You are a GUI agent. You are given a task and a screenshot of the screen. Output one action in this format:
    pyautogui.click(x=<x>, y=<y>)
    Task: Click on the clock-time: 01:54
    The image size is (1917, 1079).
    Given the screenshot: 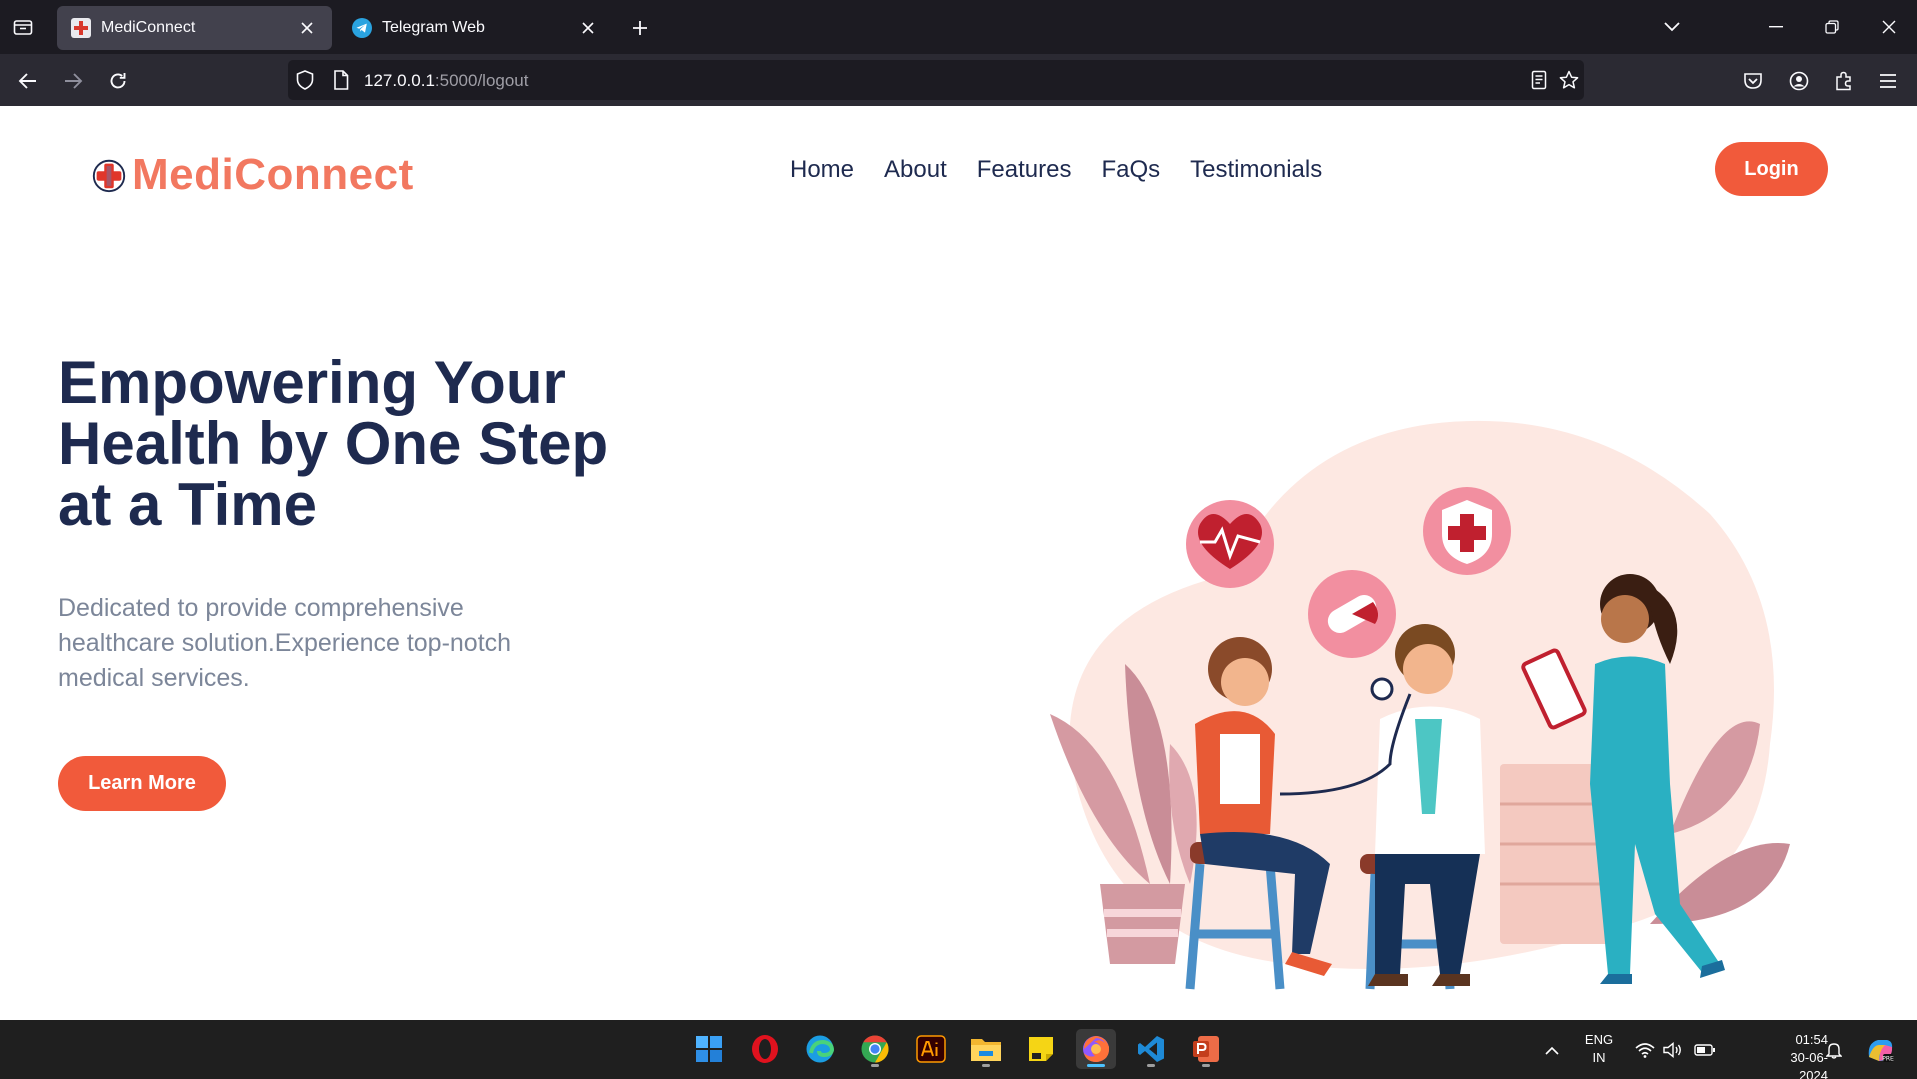 What is the action you would take?
    pyautogui.click(x=1811, y=1039)
    